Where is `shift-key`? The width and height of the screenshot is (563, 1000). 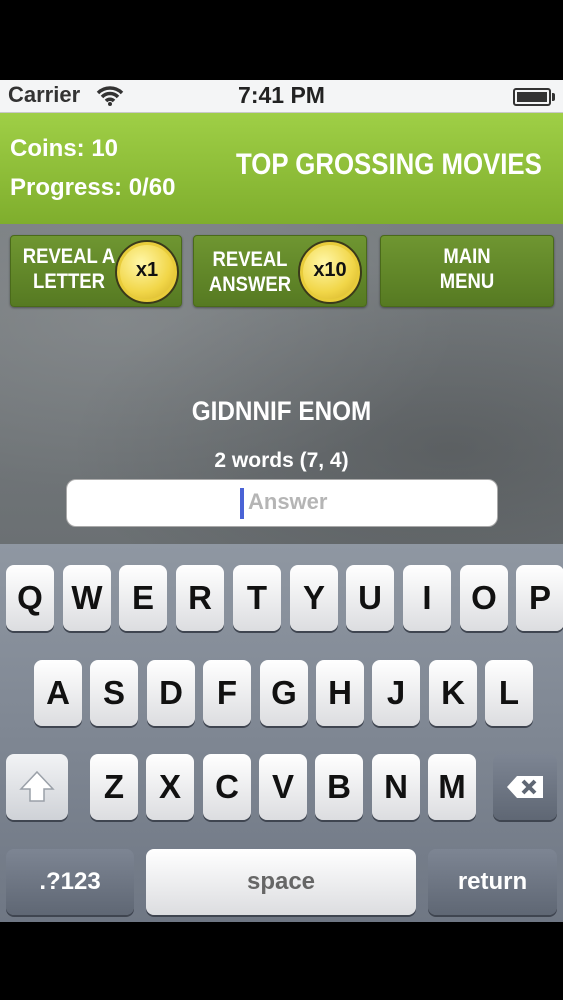
shift-key is located at coordinates (37, 787).